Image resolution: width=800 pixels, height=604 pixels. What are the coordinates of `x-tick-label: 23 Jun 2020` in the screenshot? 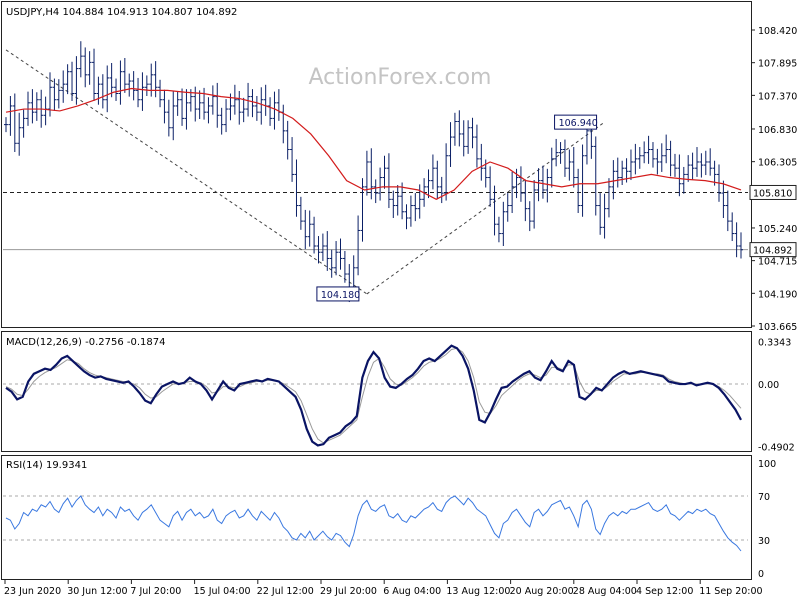 It's located at (32, 591).